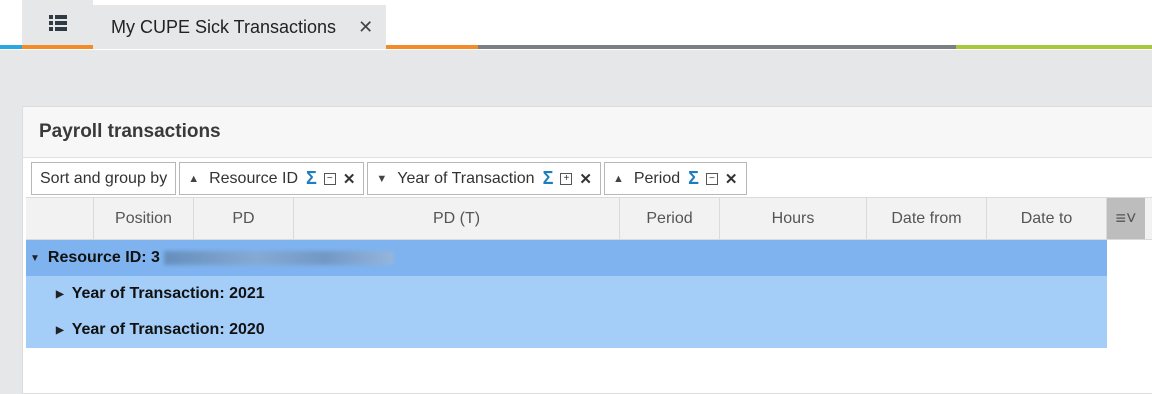 This screenshot has width=1152, height=394. Describe the element at coordinates (566, 294) in the screenshot. I see `group-row-year: ▶ Year of Transaction: 2021` at that location.